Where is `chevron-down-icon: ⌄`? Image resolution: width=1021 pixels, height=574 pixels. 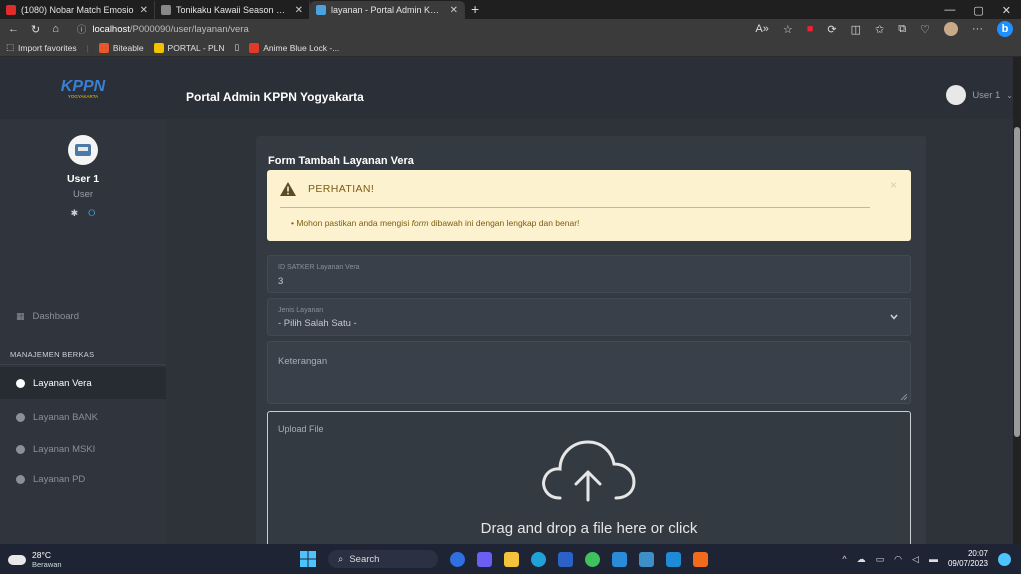
chevron-down-icon: ⌄ is located at coordinates (1009, 95).